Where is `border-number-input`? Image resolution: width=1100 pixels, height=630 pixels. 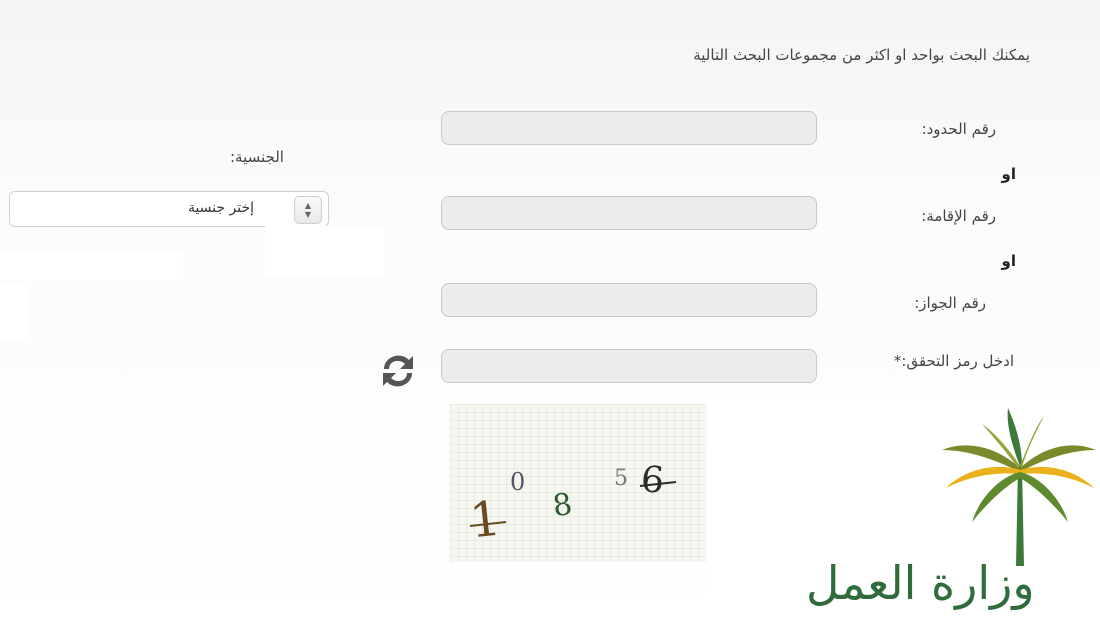
border-number-input is located at coordinates (629, 128).